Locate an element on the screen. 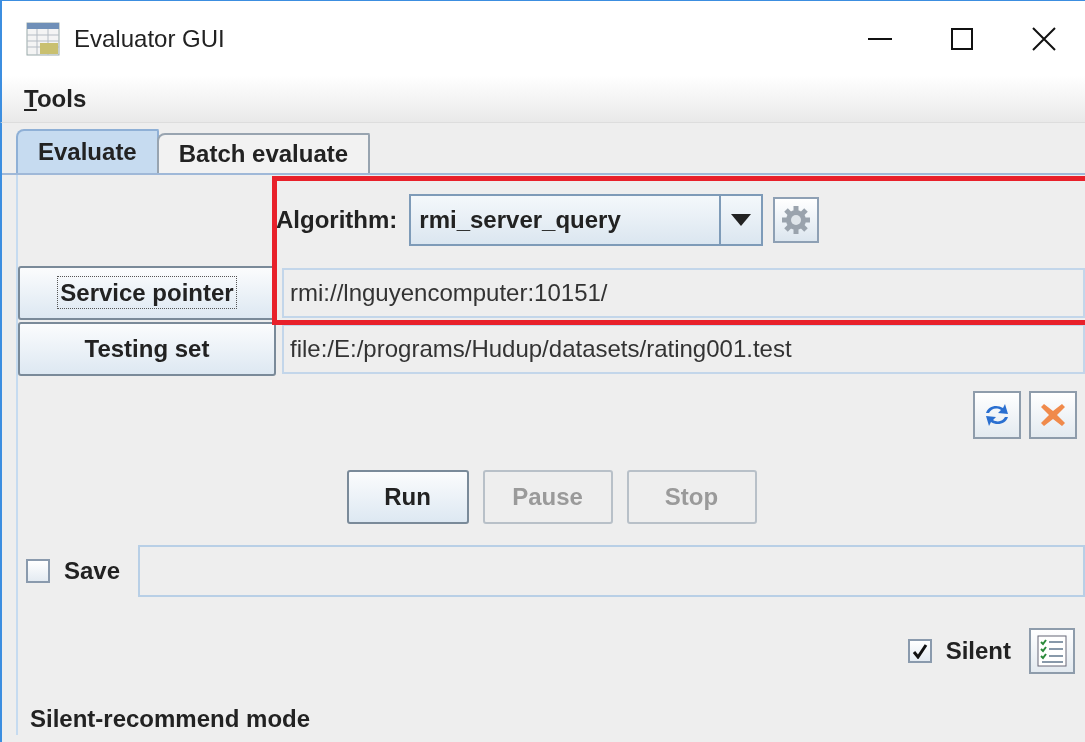 This screenshot has height=742, width=1085. algorithm-label: Algorithm: is located at coordinates (337, 220).